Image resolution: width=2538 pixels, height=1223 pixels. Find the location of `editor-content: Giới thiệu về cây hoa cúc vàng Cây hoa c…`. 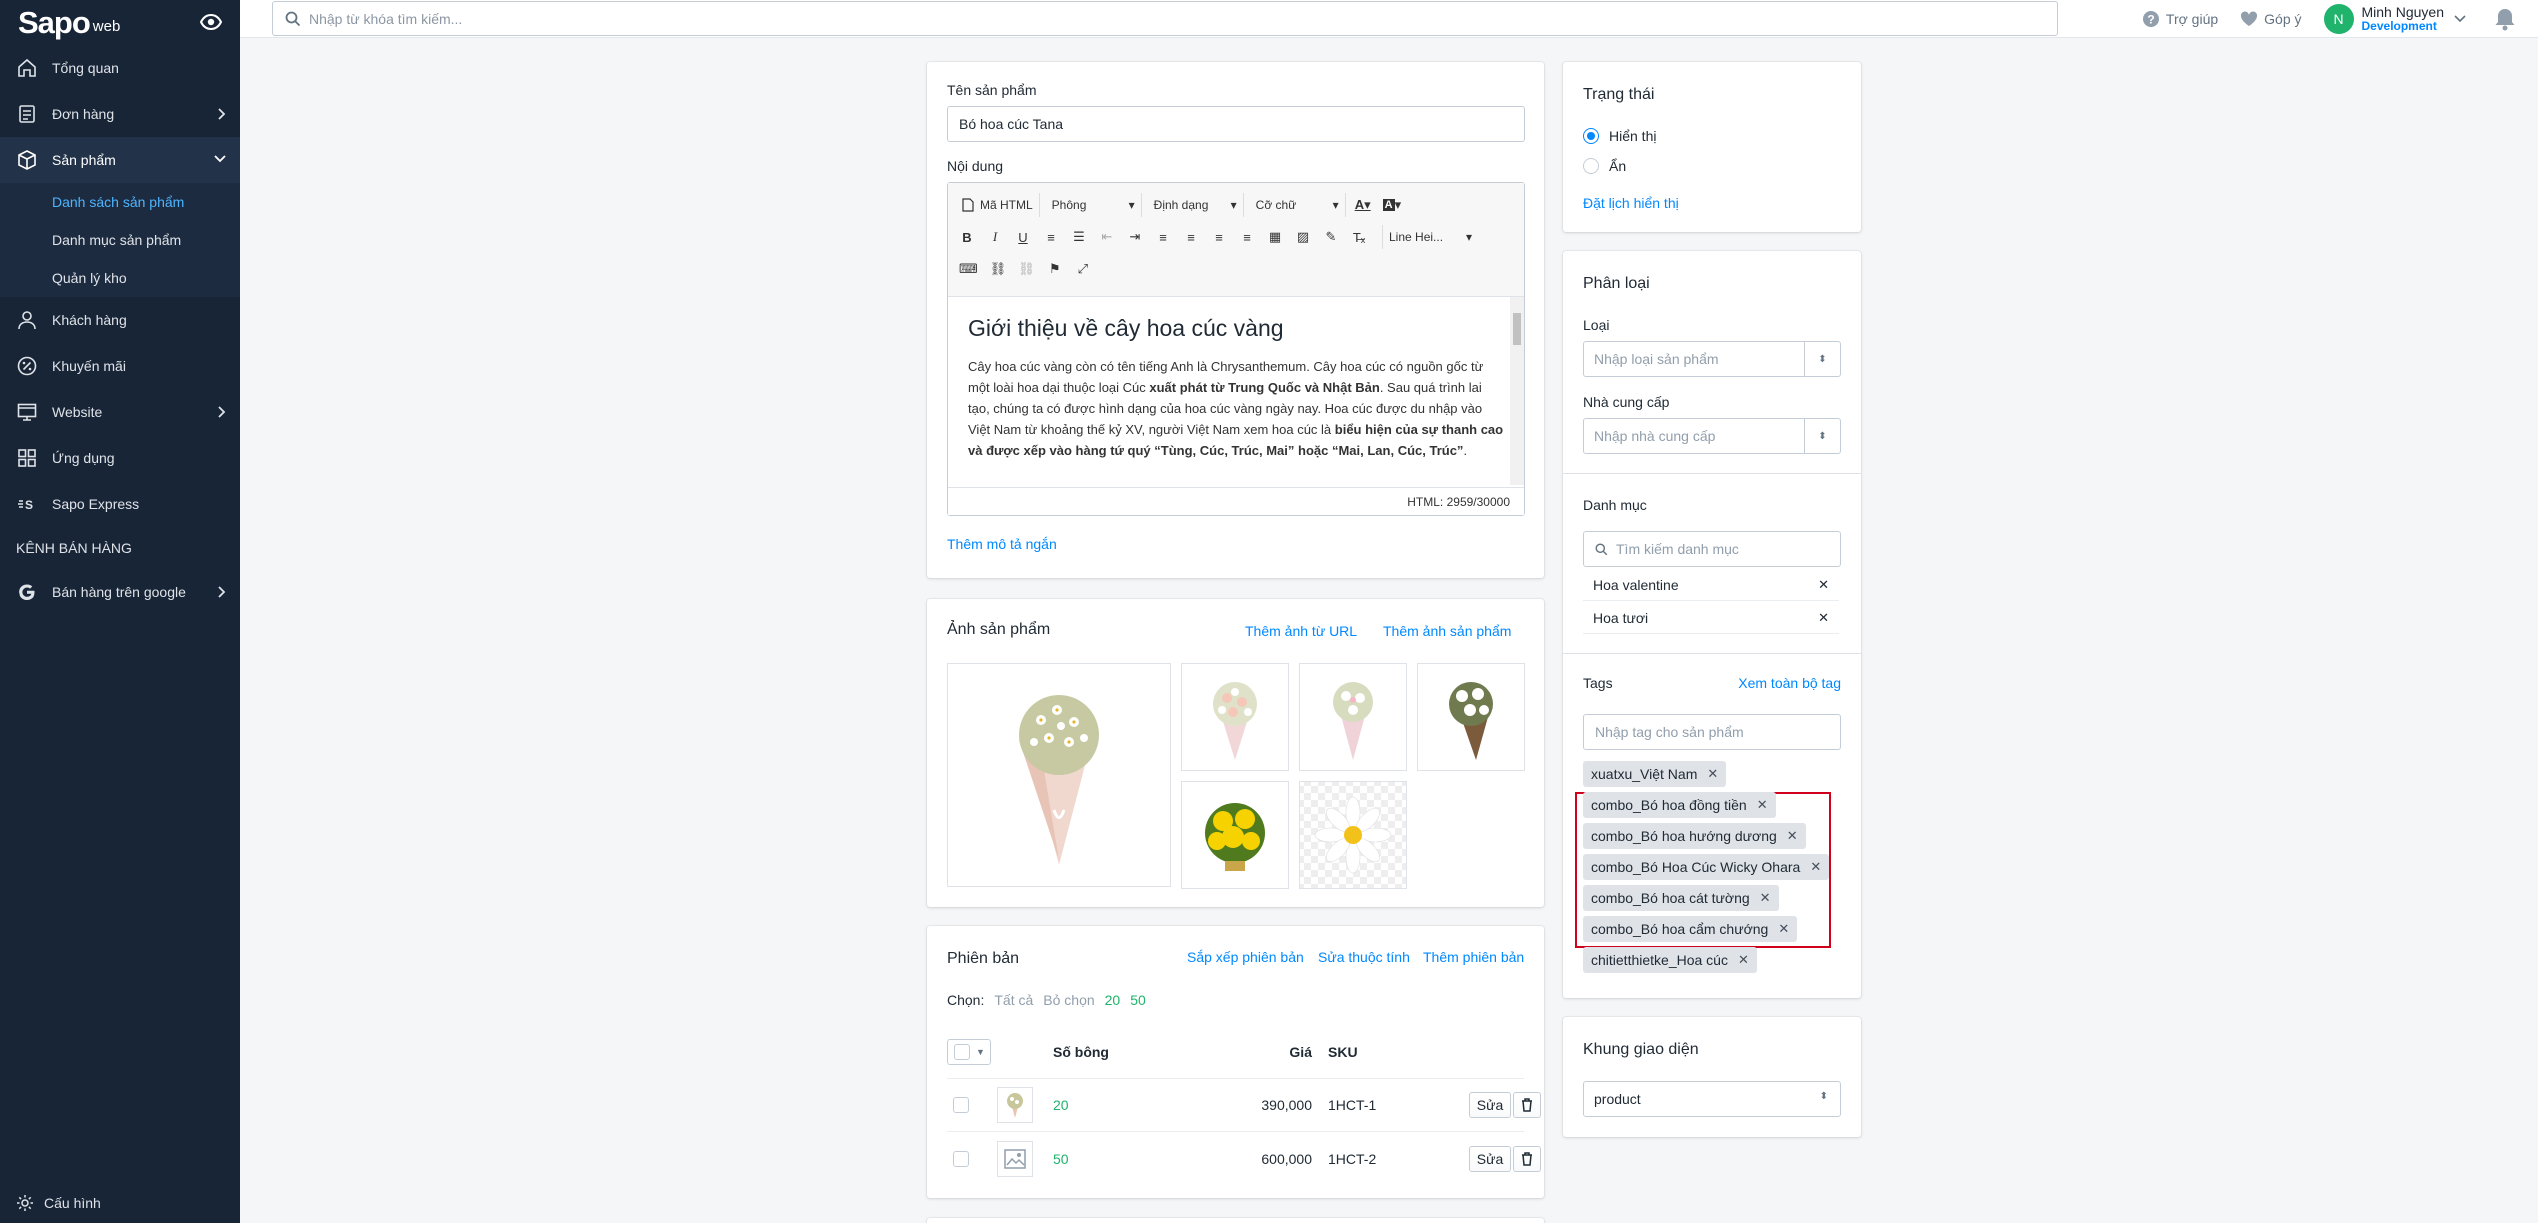

editor-content: Giới thiệu về cây hoa cúc vàng Cây hoa c… is located at coordinates (1236, 391).